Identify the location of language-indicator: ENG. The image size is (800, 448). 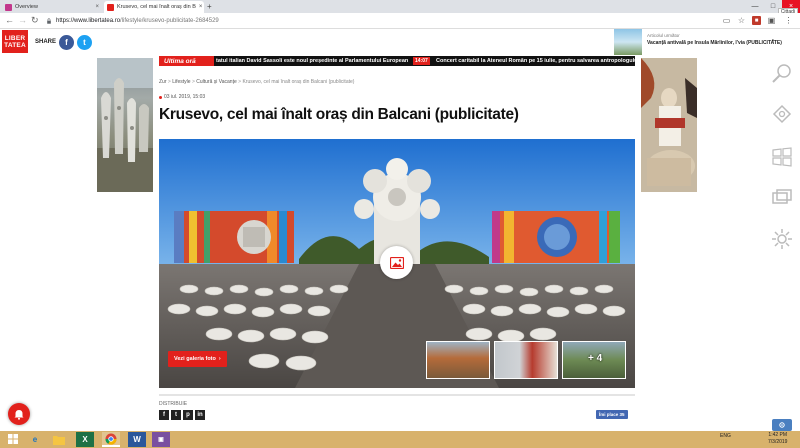
(725, 436).